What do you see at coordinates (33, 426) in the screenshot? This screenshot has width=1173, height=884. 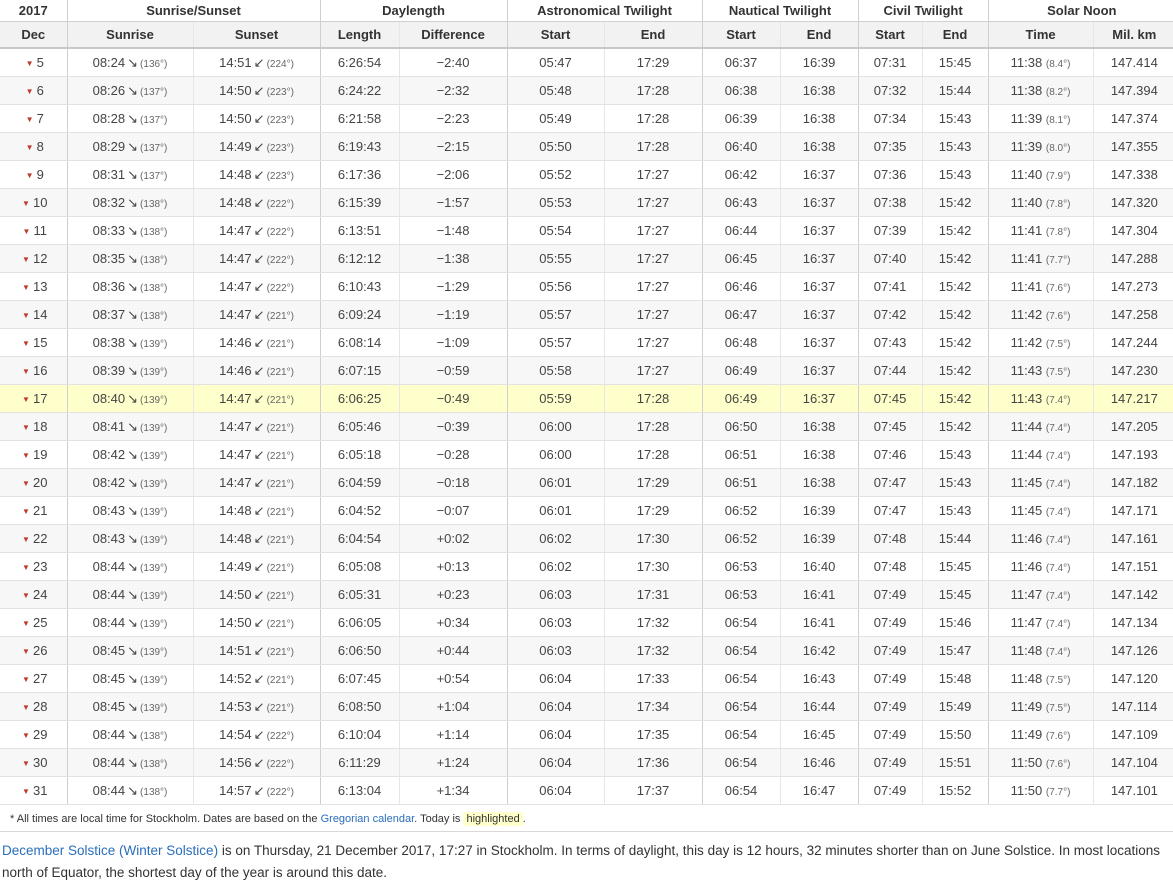 I see `day-cell: ▼ 18` at bounding box center [33, 426].